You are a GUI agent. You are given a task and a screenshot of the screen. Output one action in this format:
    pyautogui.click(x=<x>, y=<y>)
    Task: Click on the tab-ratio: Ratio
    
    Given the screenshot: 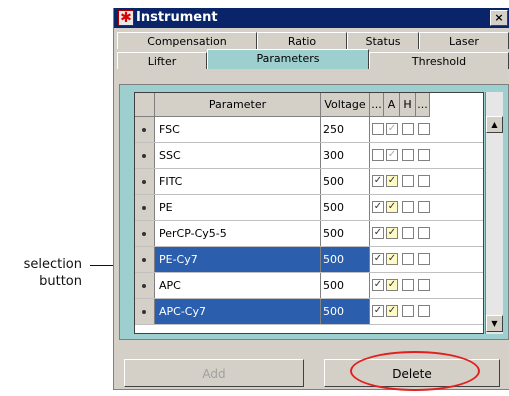 What is the action you would take?
    pyautogui.click(x=302, y=40)
    